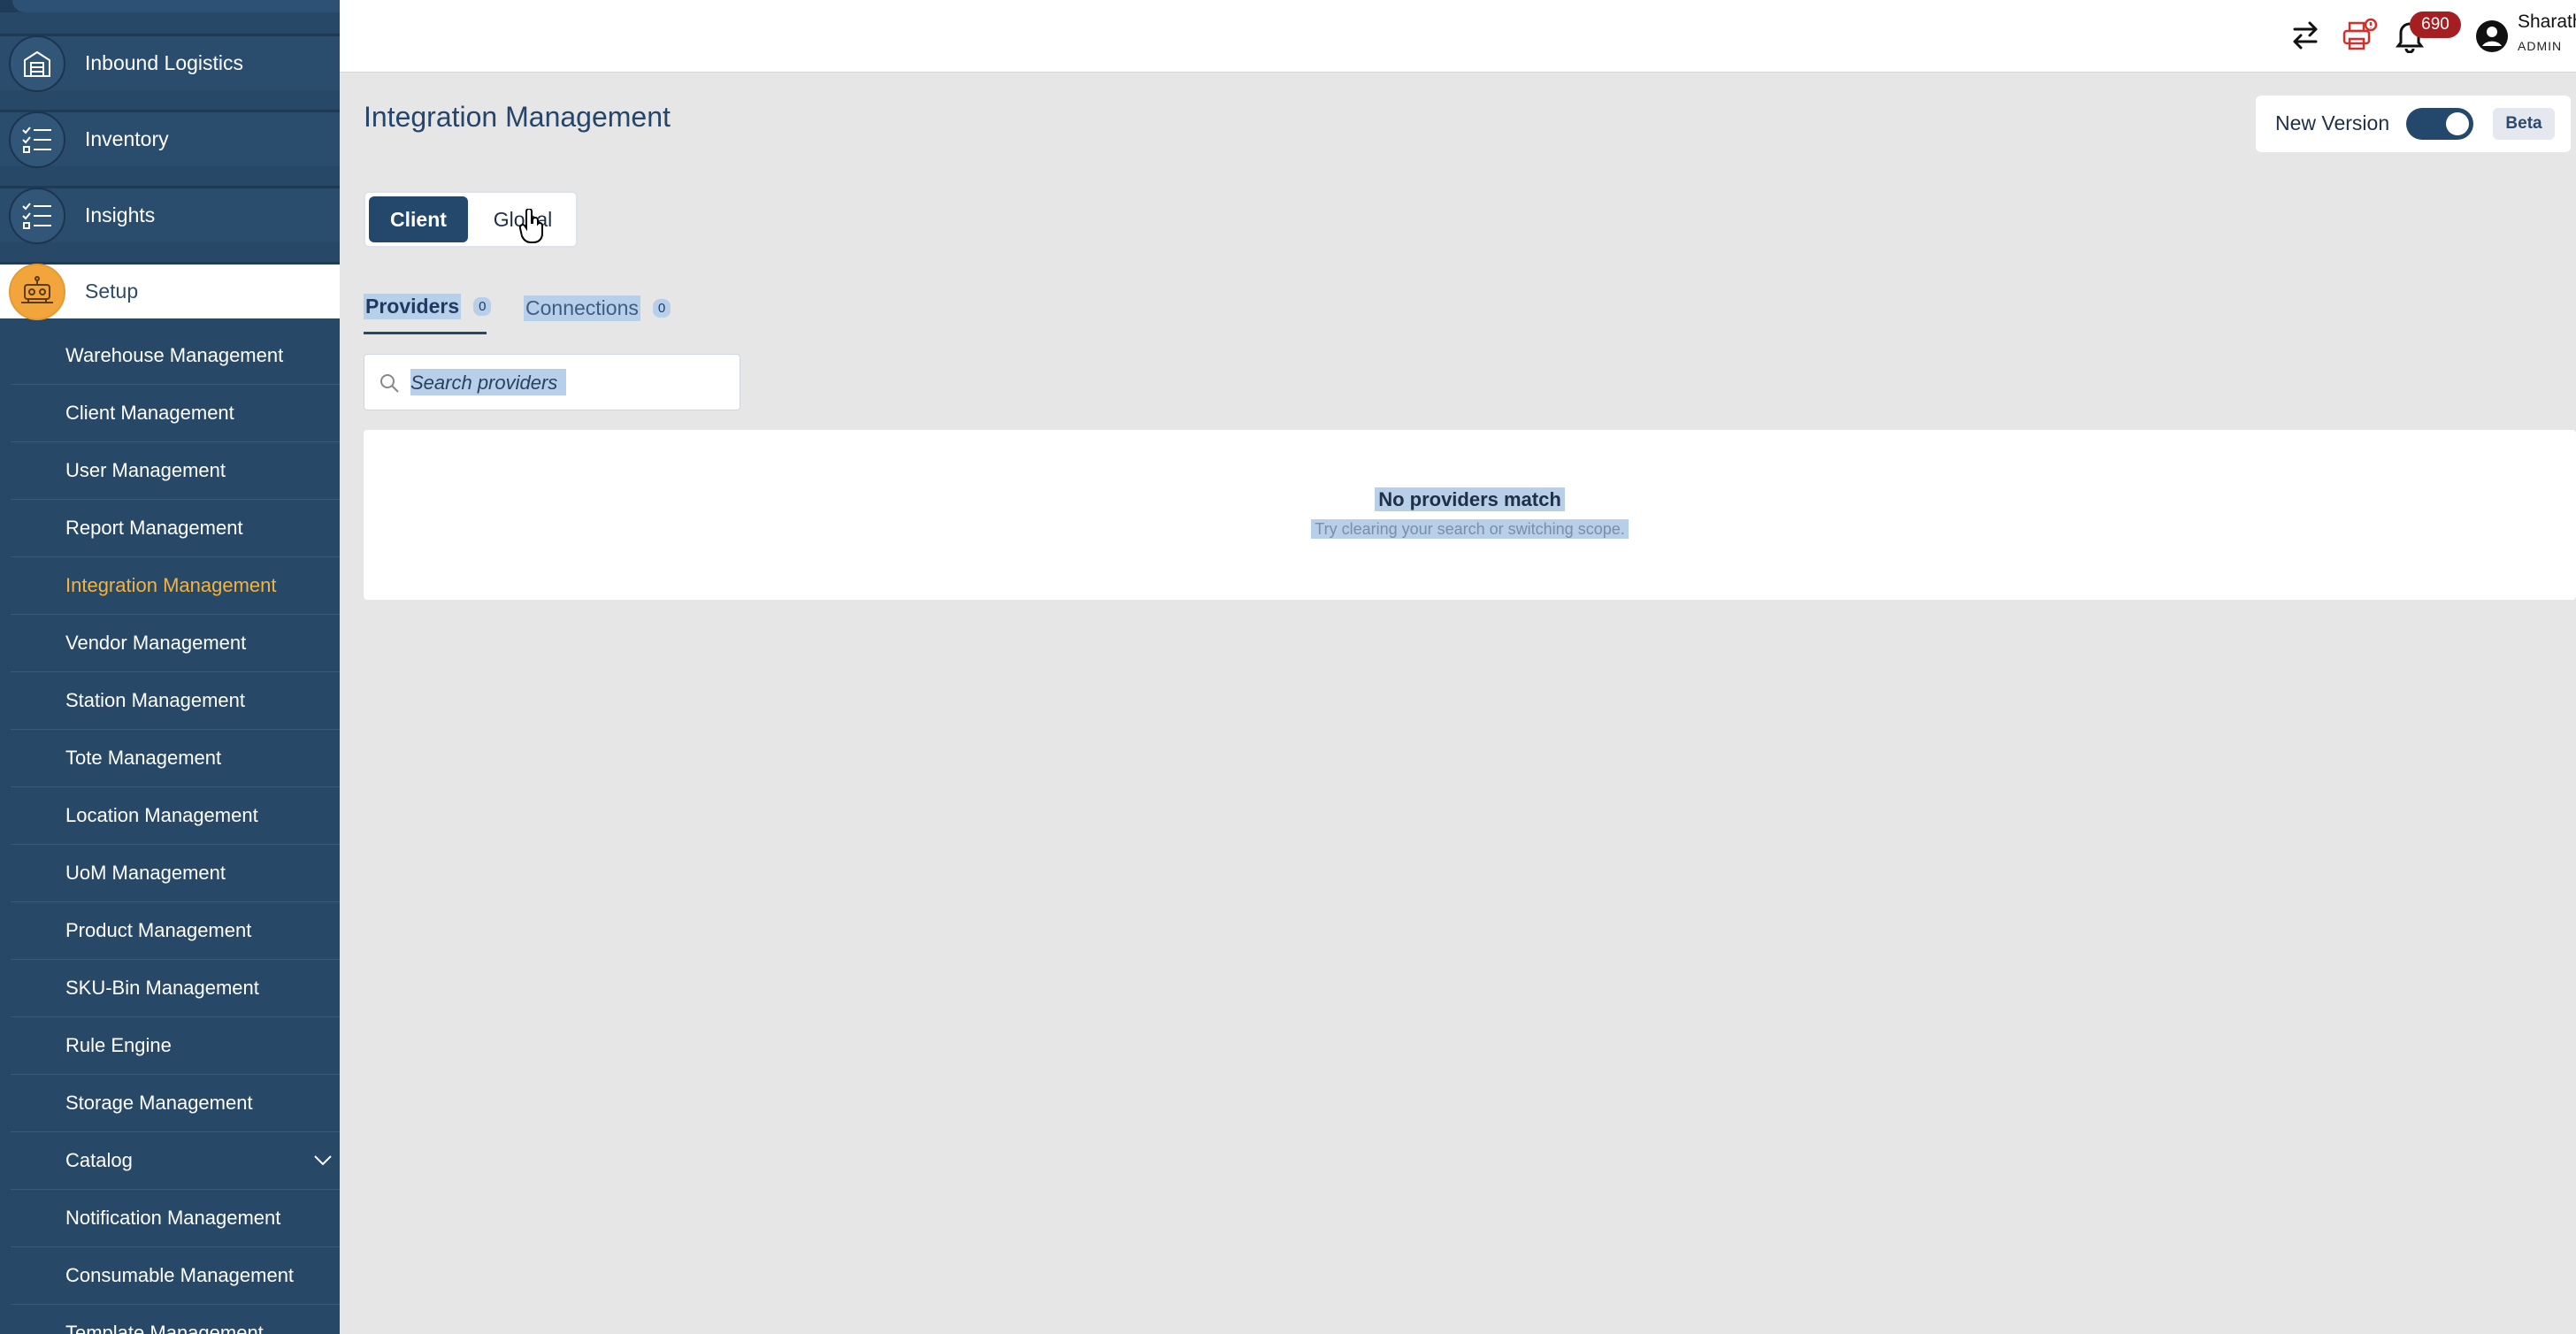 The width and height of the screenshot is (2576, 1334). Describe the element at coordinates (175, 1276) in the screenshot. I see `sidebar-item-consumable-management: Consumable Management` at that location.